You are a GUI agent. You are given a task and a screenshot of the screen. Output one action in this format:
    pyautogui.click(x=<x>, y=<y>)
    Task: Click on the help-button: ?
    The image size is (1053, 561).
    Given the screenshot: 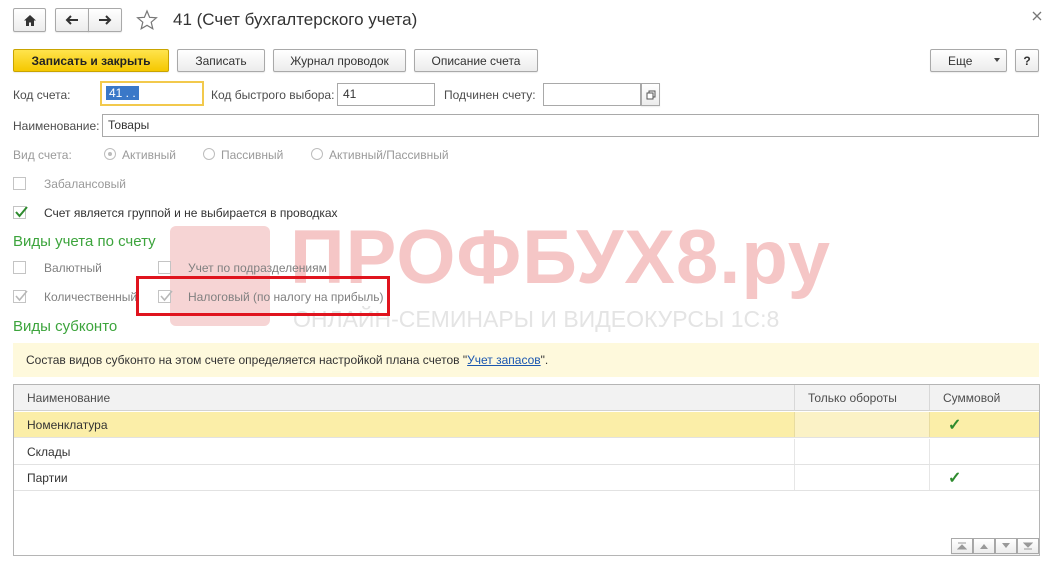 What is the action you would take?
    pyautogui.click(x=1027, y=60)
    